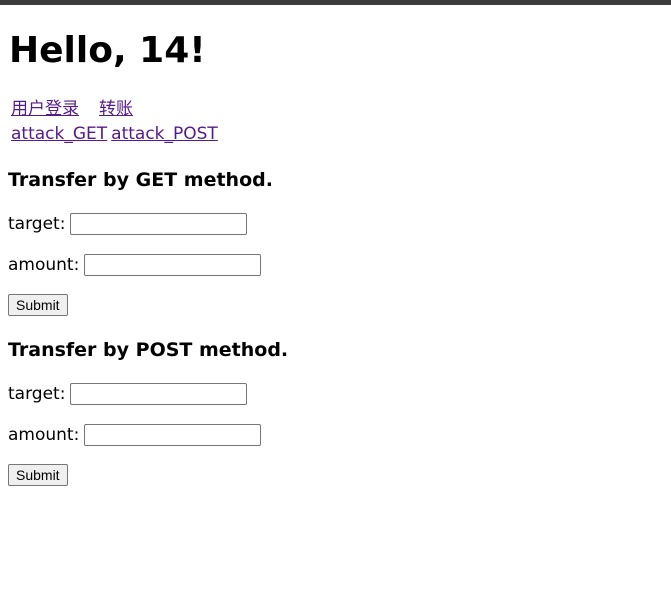  I want to click on get-target-input, so click(159, 224).